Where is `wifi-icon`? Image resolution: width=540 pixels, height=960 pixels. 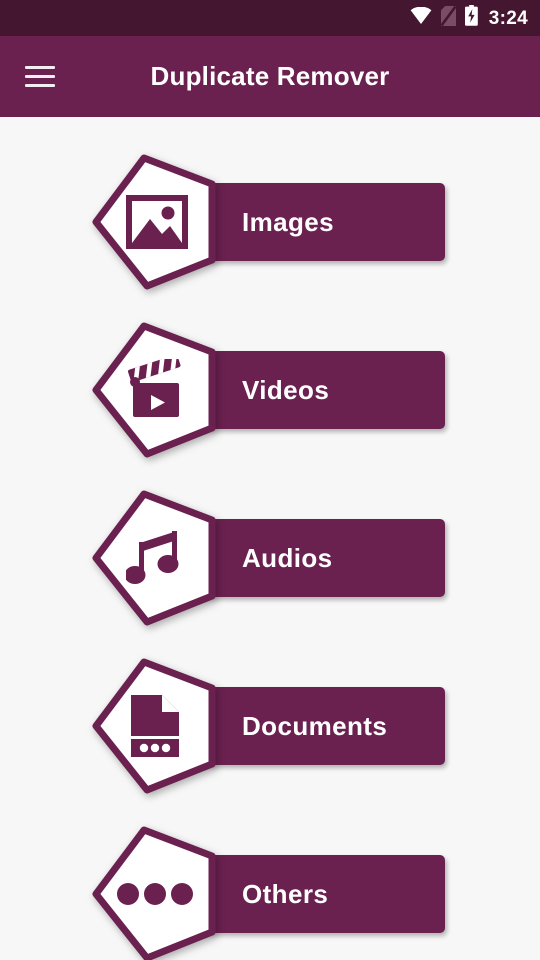
wifi-icon is located at coordinates (421, 17).